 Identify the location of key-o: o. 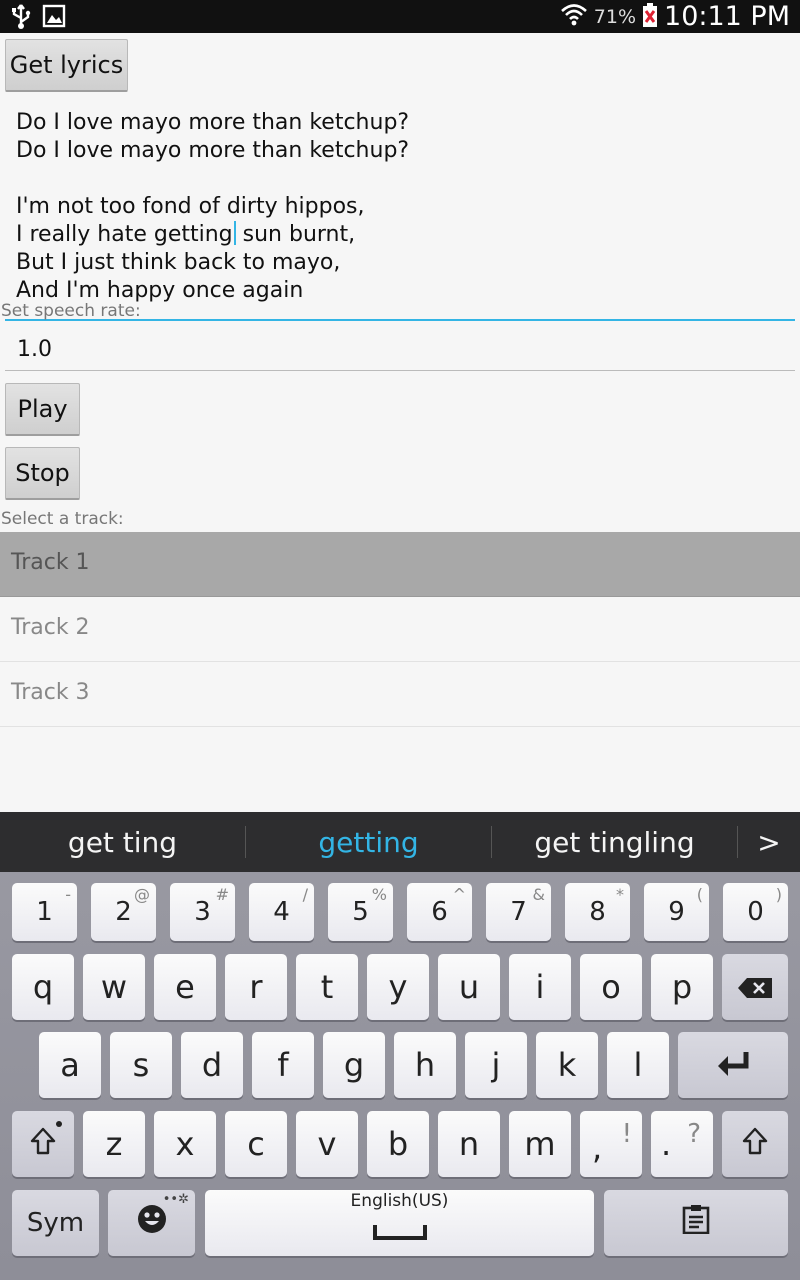
(611, 987).